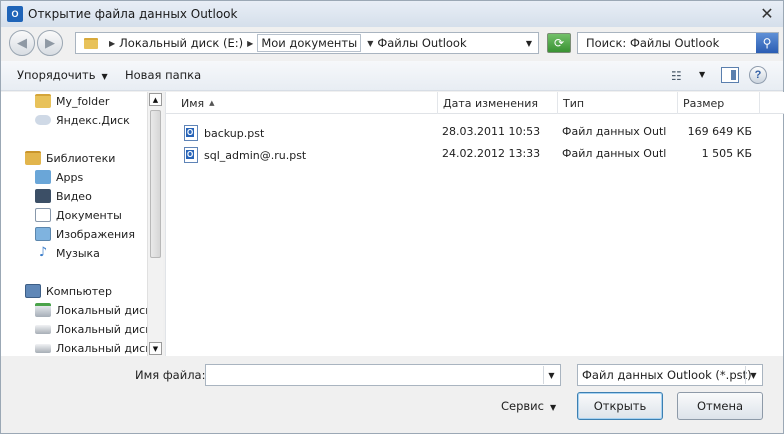  Describe the element at coordinates (491, 131) in the screenshot. I see `file-date: 28.03.2011 10:53` at that location.